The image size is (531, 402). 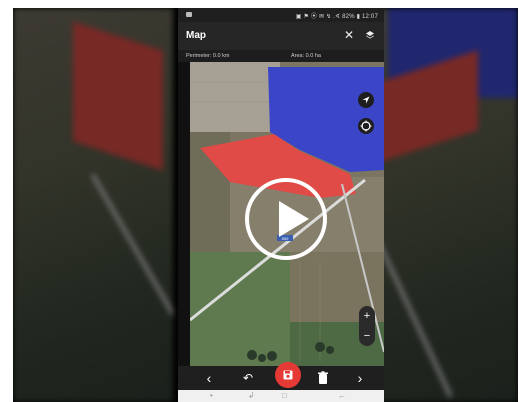 I want to click on play-icon, so click(x=294, y=219).